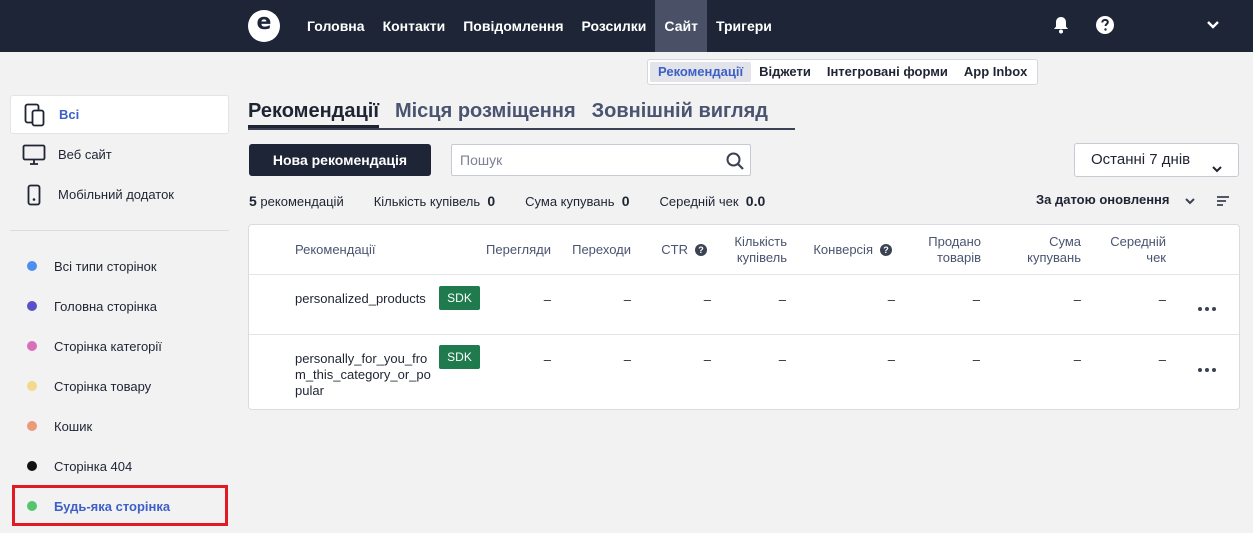 Image resolution: width=1253 pixels, height=533 pixels. Describe the element at coordinates (34, 155) in the screenshot. I see `monitor-icon` at that location.